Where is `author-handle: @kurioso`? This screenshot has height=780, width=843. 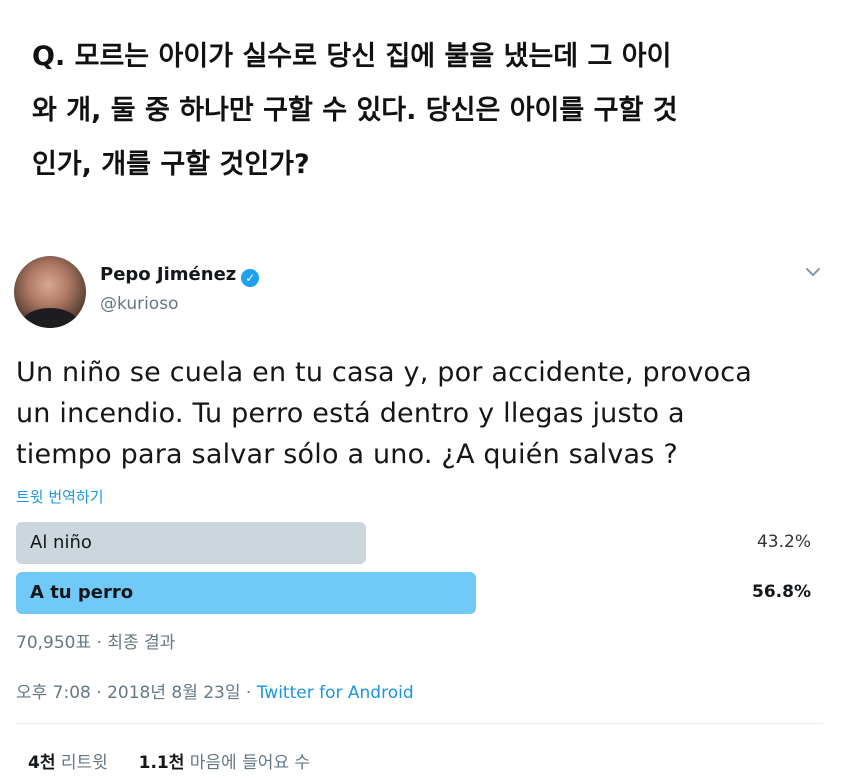
author-handle: @kurioso is located at coordinates (139, 304).